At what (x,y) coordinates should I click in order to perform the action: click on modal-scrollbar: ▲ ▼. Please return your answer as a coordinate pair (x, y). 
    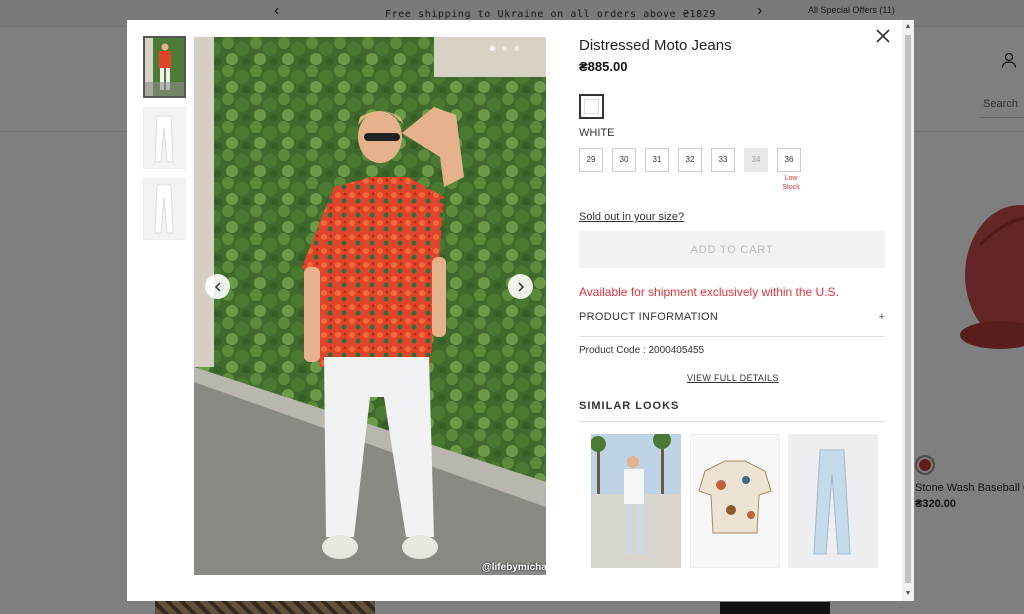
    Looking at the image, I should click on (908, 310).